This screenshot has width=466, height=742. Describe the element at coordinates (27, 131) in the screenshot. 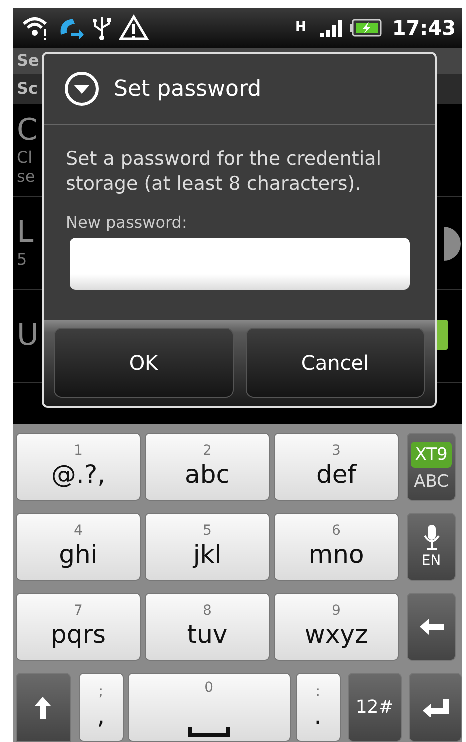

I see `setting-title: C` at that location.